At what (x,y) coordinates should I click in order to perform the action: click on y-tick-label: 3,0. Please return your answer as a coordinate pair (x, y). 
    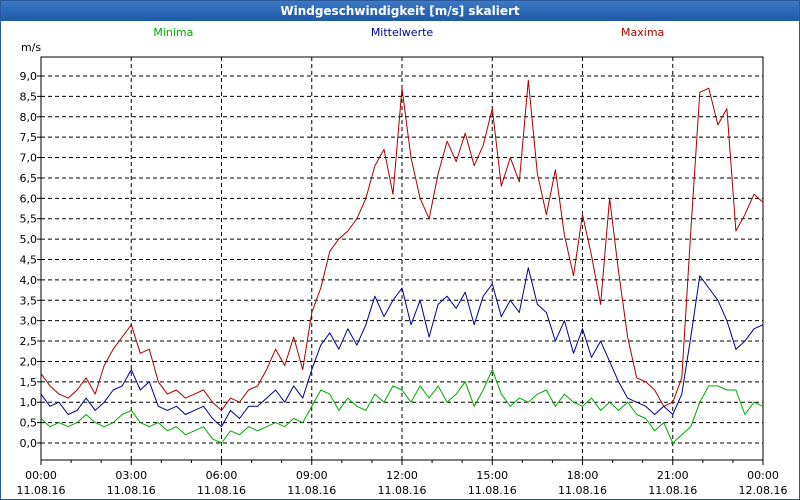
    Looking at the image, I should click on (29, 321).